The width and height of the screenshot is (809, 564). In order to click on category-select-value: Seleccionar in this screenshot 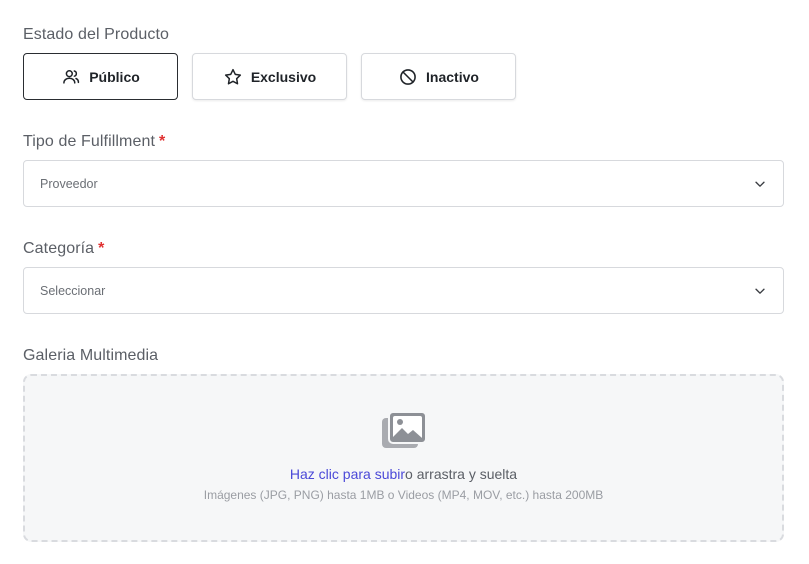, I will do `click(73, 290)`.